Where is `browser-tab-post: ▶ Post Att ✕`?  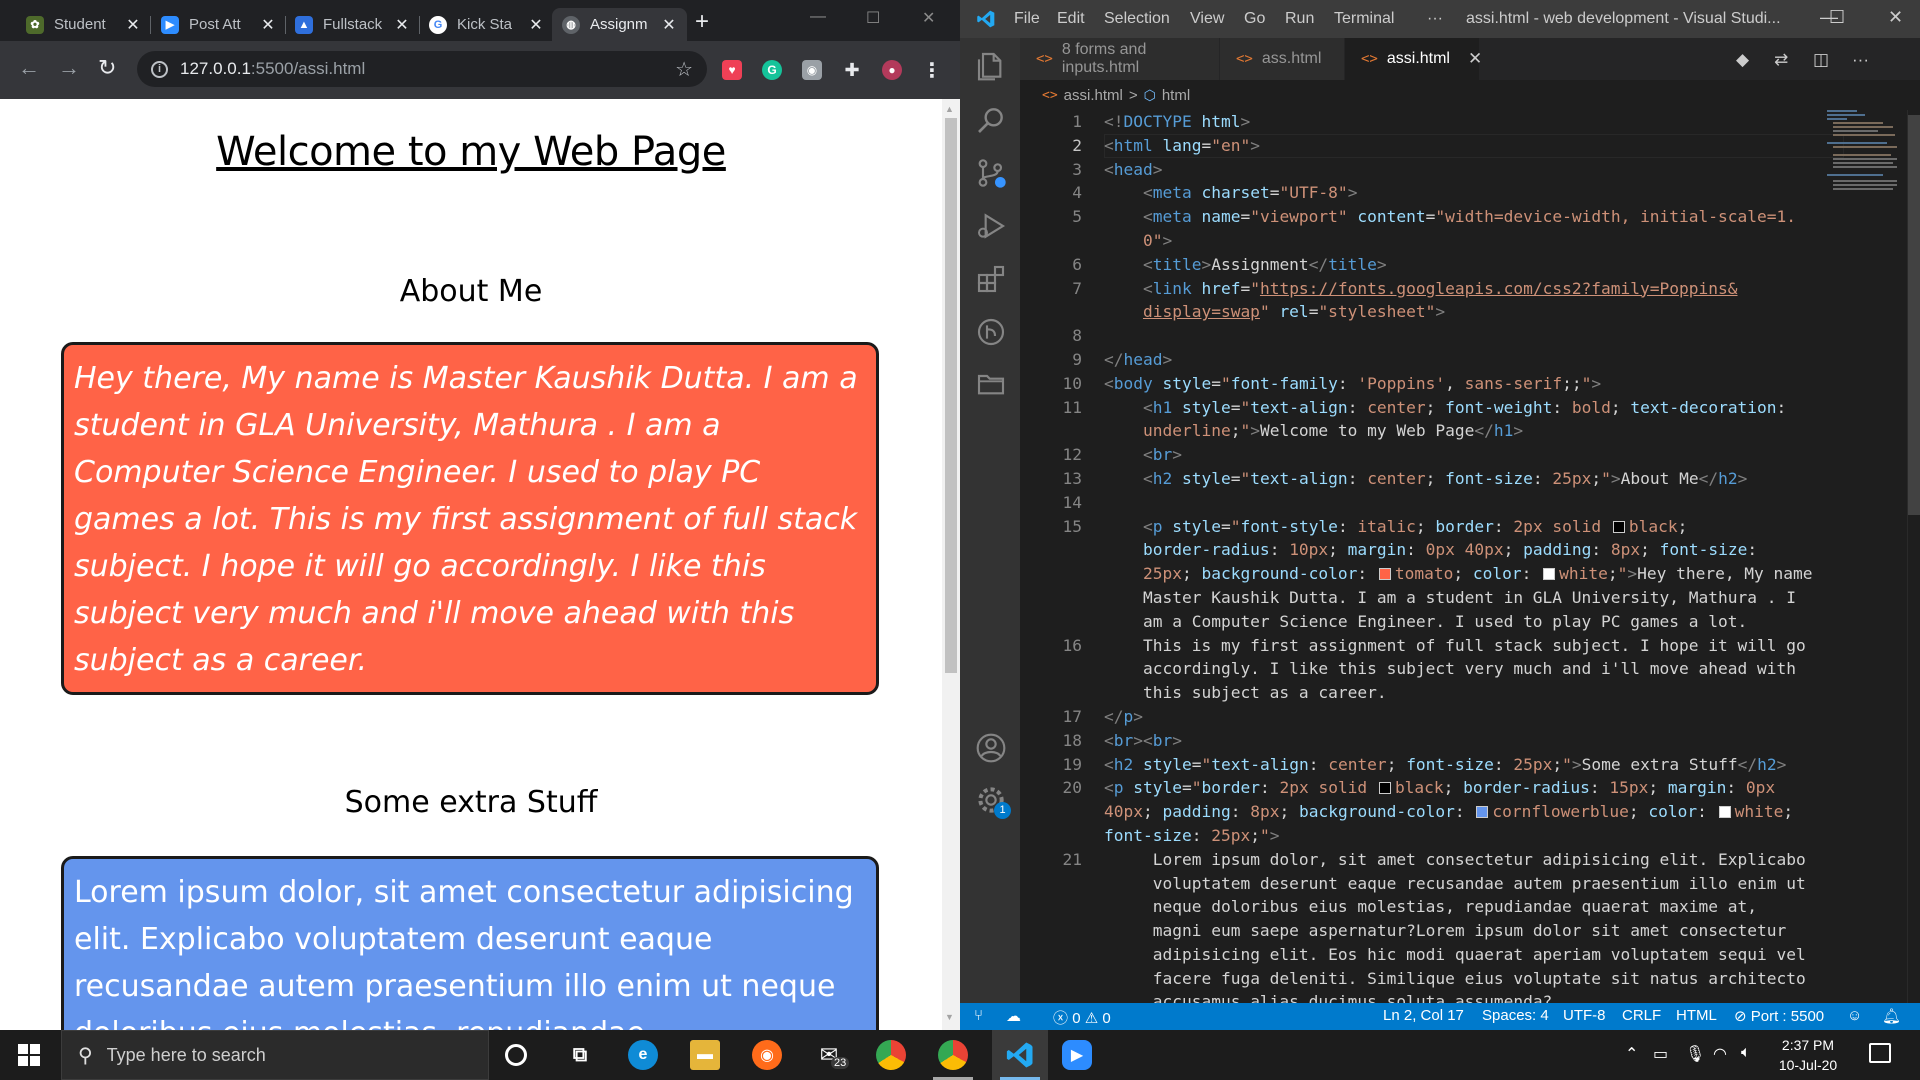 browser-tab-post: ▶ Post Att ✕ is located at coordinates (218, 24).